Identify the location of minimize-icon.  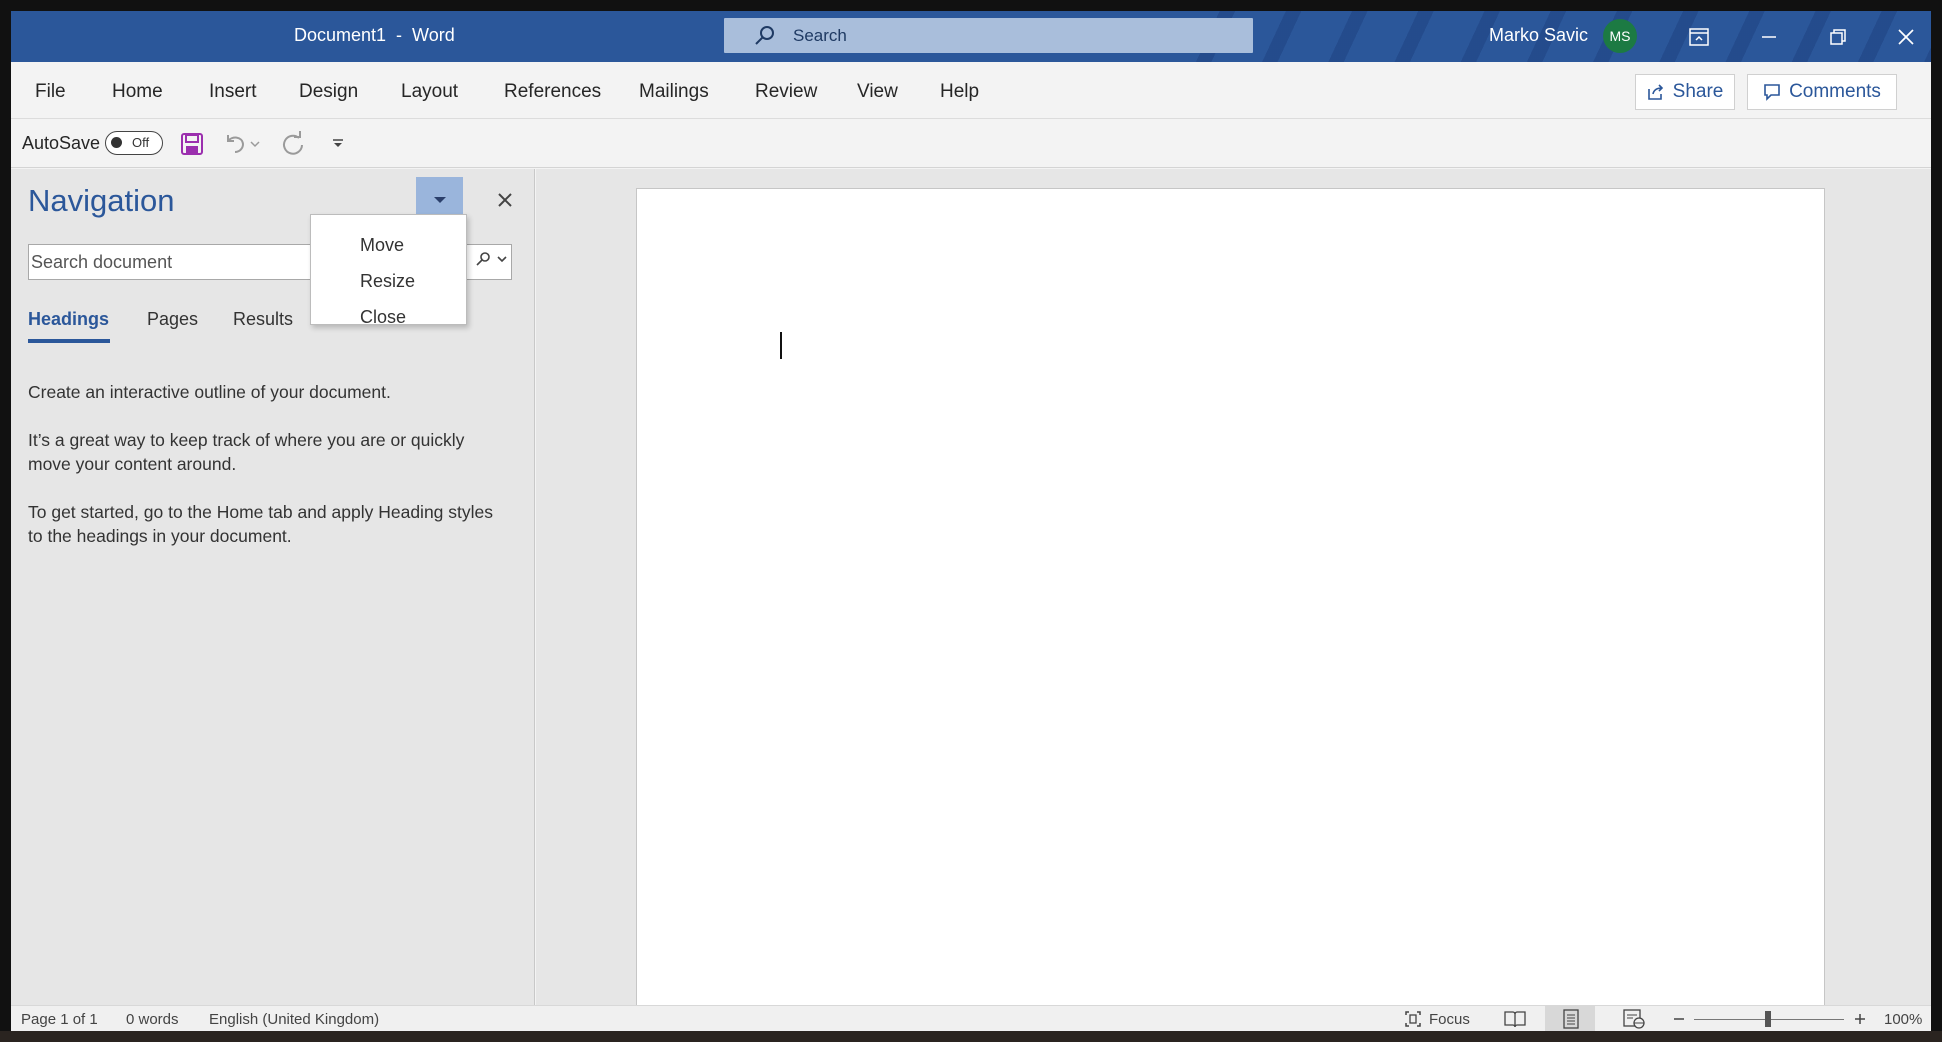
(1769, 36).